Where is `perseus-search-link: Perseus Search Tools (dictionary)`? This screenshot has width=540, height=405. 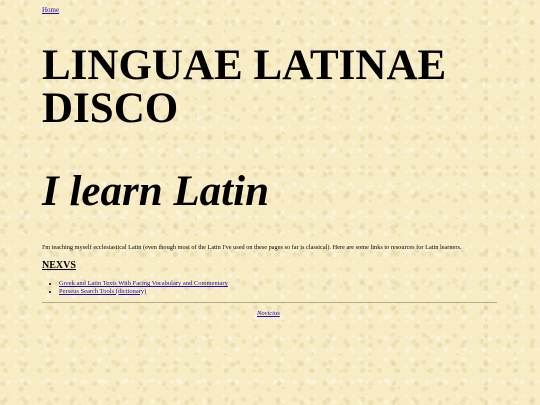 perseus-search-link: Perseus Search Tools (dictionary) is located at coordinates (102, 291).